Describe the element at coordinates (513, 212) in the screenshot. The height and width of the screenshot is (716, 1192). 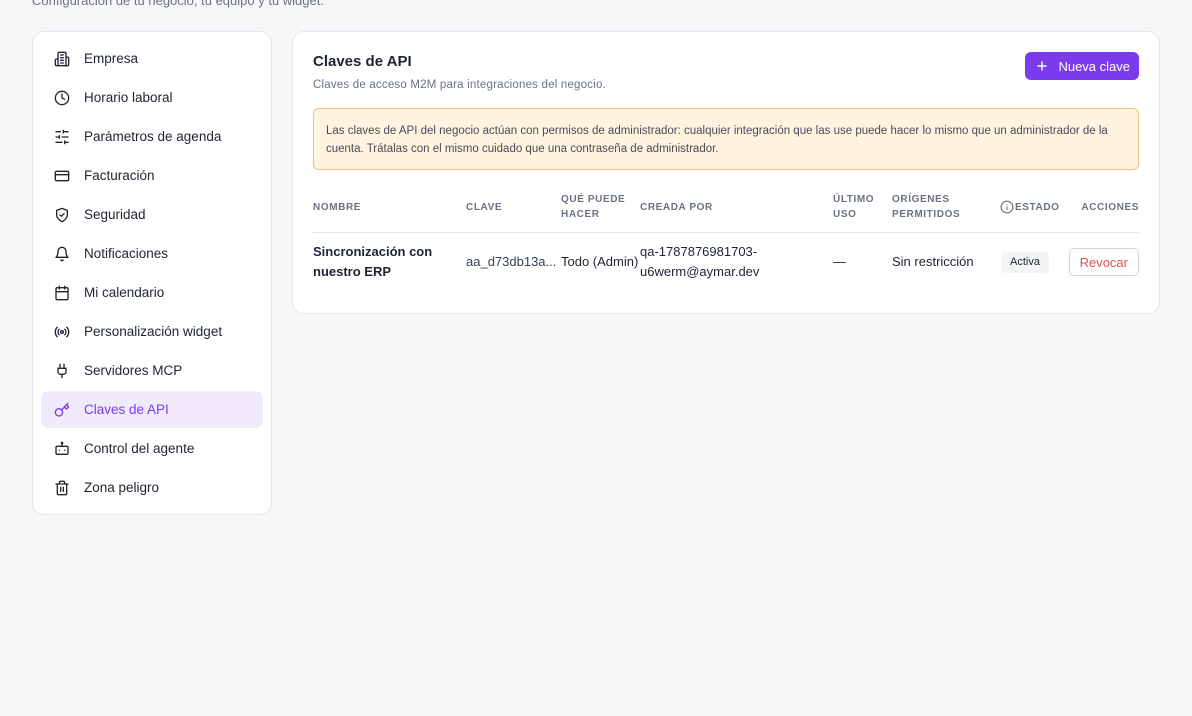
I see `header-key: Clave` at that location.